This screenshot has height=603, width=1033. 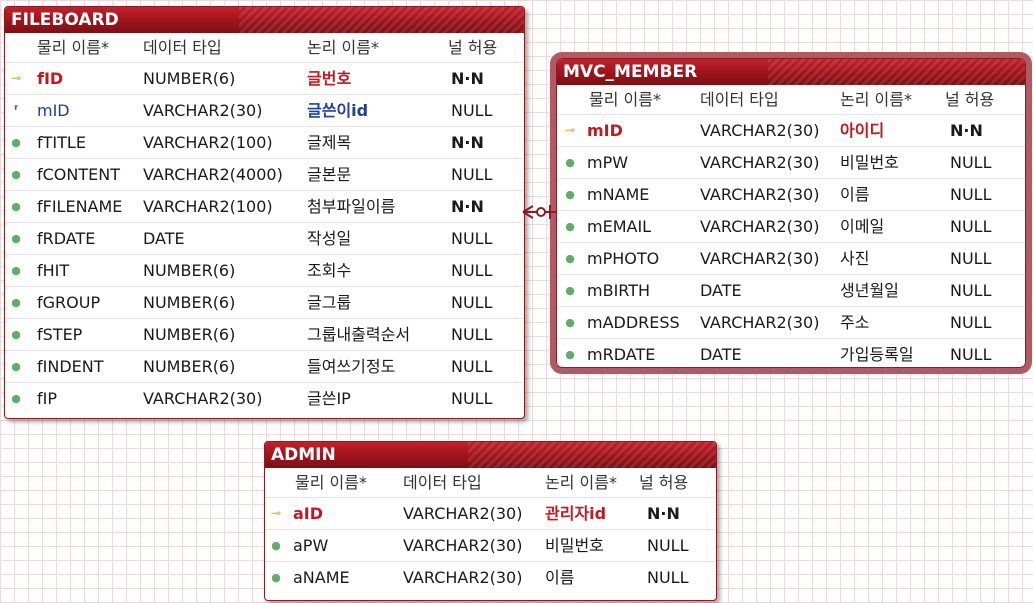 What do you see at coordinates (264, 238) in the screenshot?
I see `column-row: ● fRDATE DATE 작성일 NULL` at bounding box center [264, 238].